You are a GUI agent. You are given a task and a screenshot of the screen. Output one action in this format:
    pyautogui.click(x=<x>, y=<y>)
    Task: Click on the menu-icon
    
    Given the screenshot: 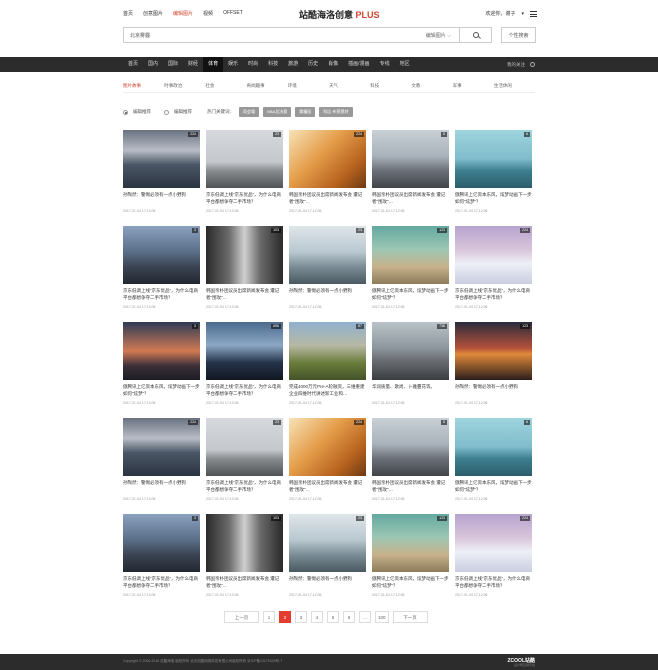 What is the action you would take?
    pyautogui.click(x=533, y=13)
    